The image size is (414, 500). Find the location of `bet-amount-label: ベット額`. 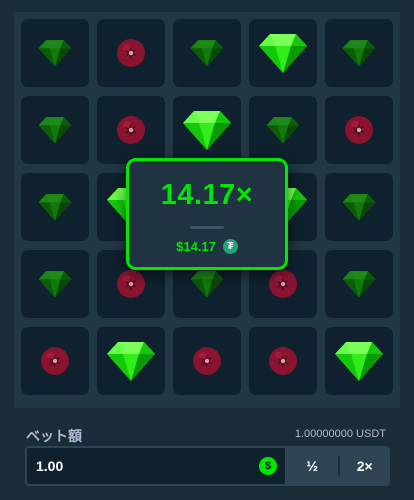

bet-amount-label: ベット額 is located at coordinates (54, 436).